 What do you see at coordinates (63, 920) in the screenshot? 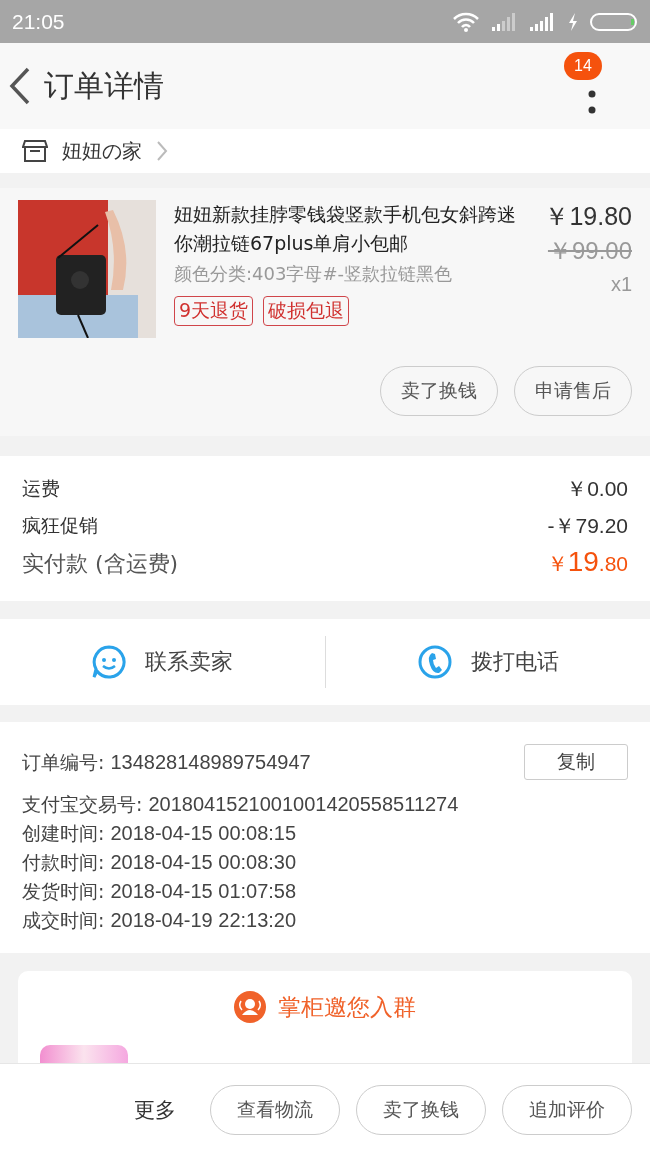
I see `info-label: 成交时间:` at bounding box center [63, 920].